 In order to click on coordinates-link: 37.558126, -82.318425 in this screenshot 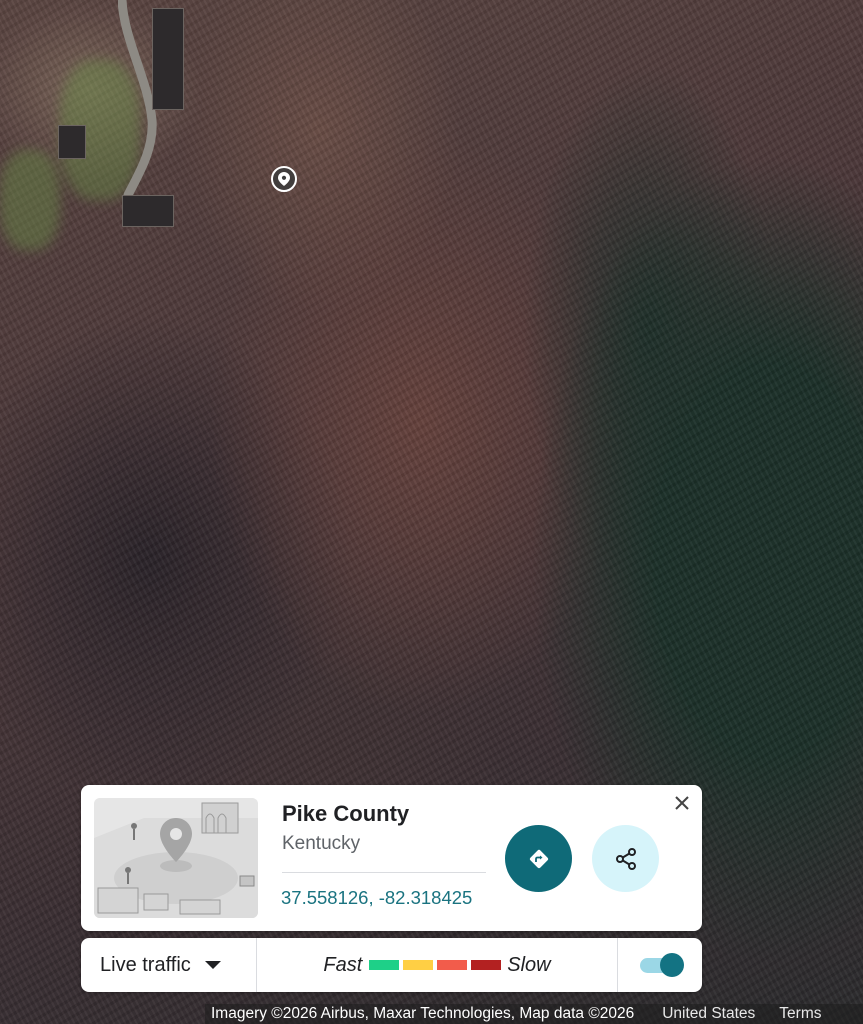, I will do `click(376, 898)`.